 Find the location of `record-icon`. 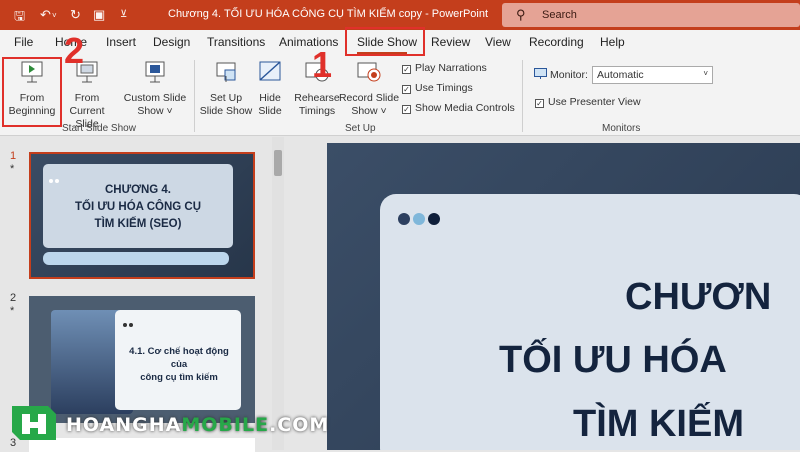

record-icon is located at coordinates (369, 72).